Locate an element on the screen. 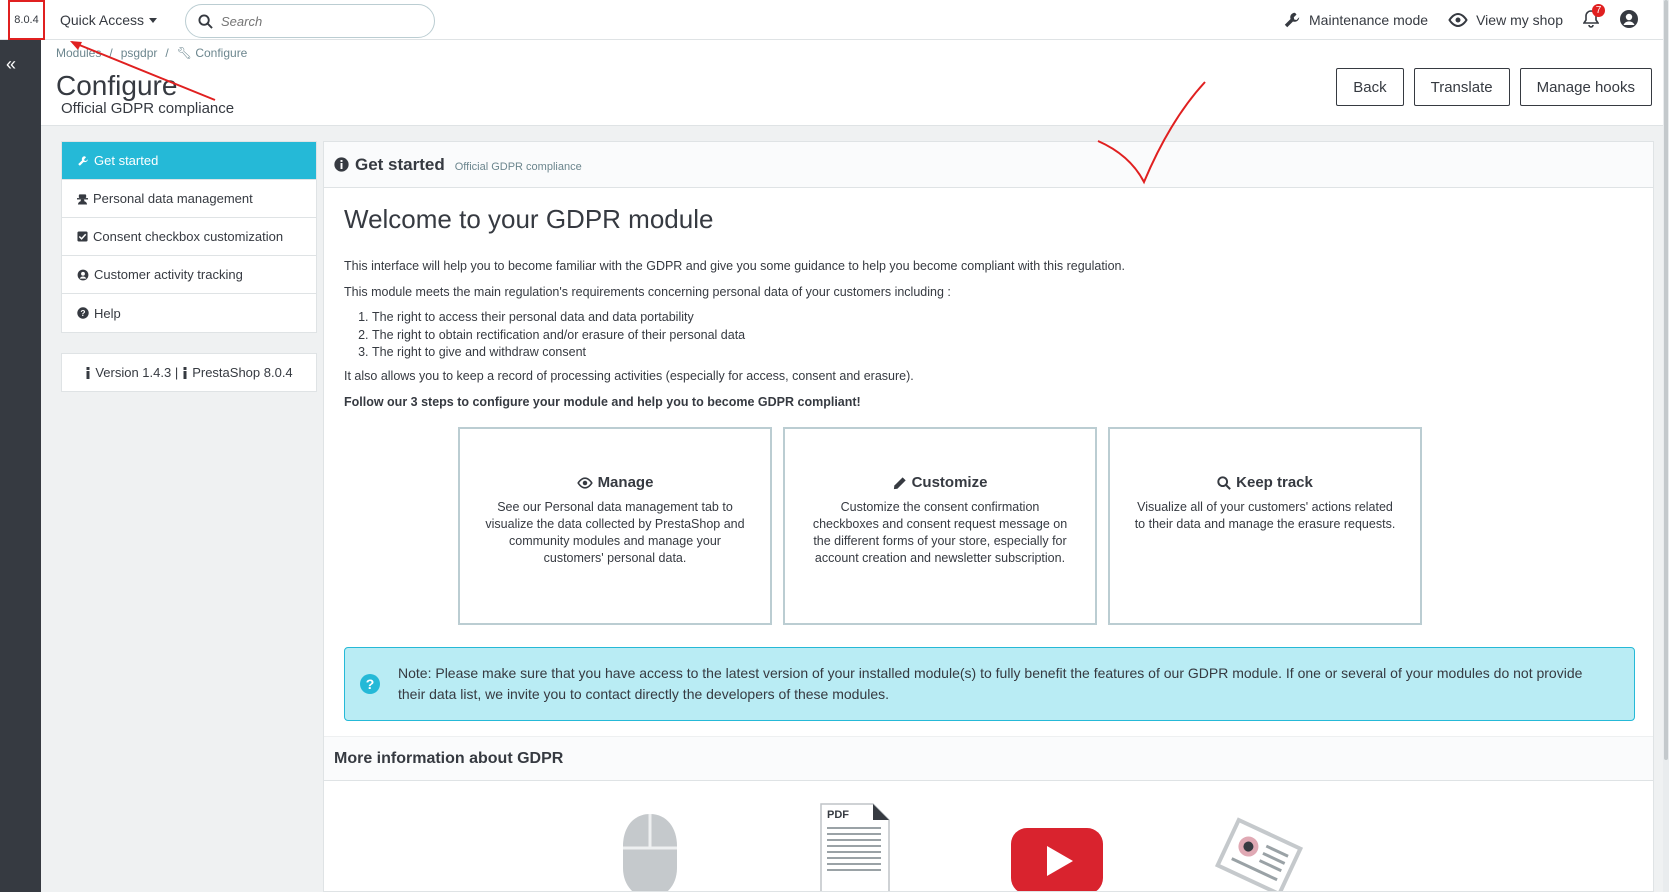 This screenshot has height=892, width=1669. left-sidebar: « is located at coordinates (20, 466).